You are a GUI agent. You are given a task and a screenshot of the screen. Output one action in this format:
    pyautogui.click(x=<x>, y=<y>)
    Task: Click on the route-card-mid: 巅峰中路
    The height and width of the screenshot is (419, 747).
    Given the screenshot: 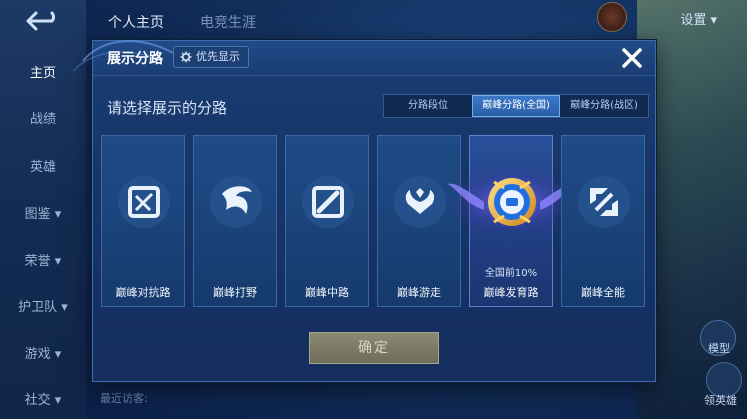 What is the action you would take?
    pyautogui.click(x=327, y=221)
    